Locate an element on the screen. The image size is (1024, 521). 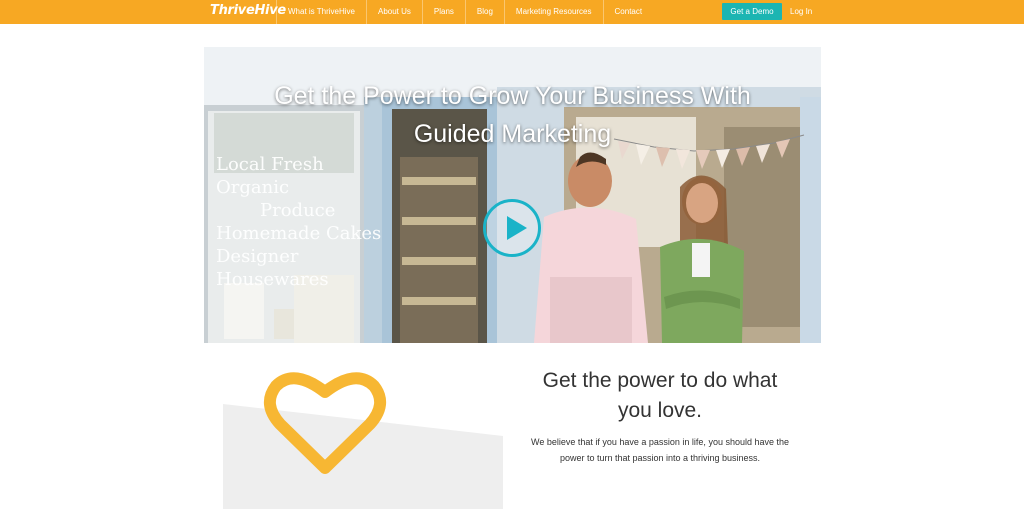
log-in-link: Log In is located at coordinates (801, 12).